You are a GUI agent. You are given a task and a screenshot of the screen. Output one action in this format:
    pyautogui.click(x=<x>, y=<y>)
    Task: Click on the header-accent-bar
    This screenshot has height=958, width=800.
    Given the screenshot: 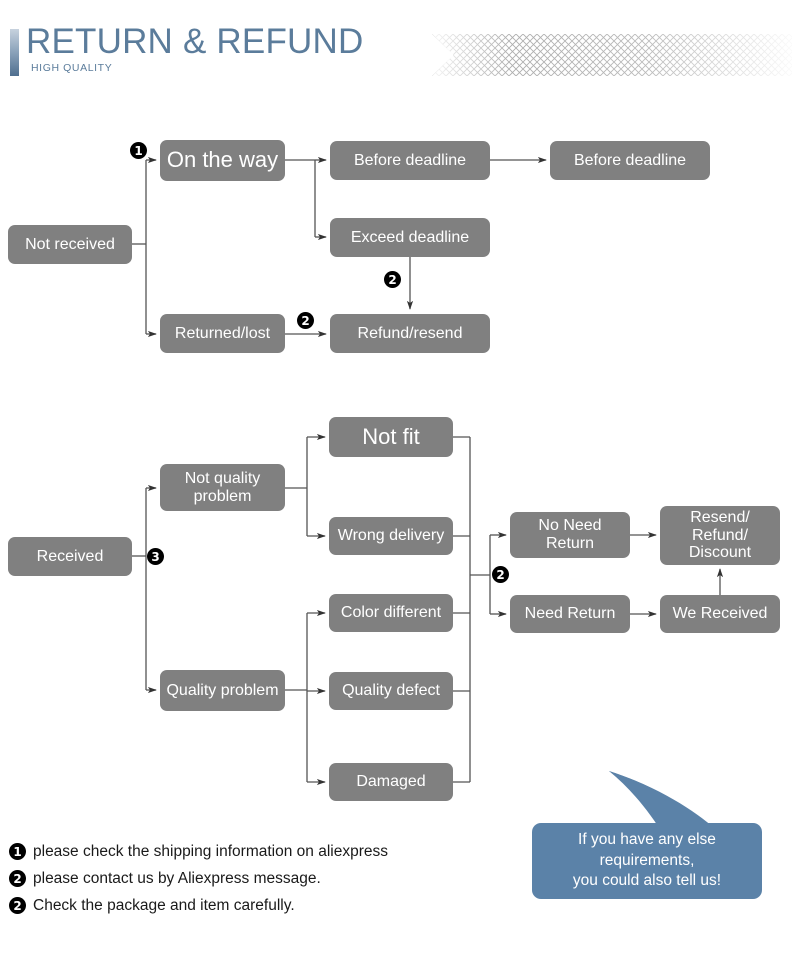 What is the action you would take?
    pyautogui.click(x=14, y=52)
    